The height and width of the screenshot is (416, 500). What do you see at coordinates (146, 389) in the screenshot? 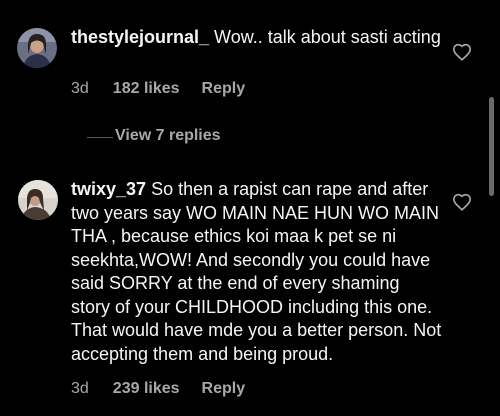
I see `likes-count: 239 likes` at bounding box center [146, 389].